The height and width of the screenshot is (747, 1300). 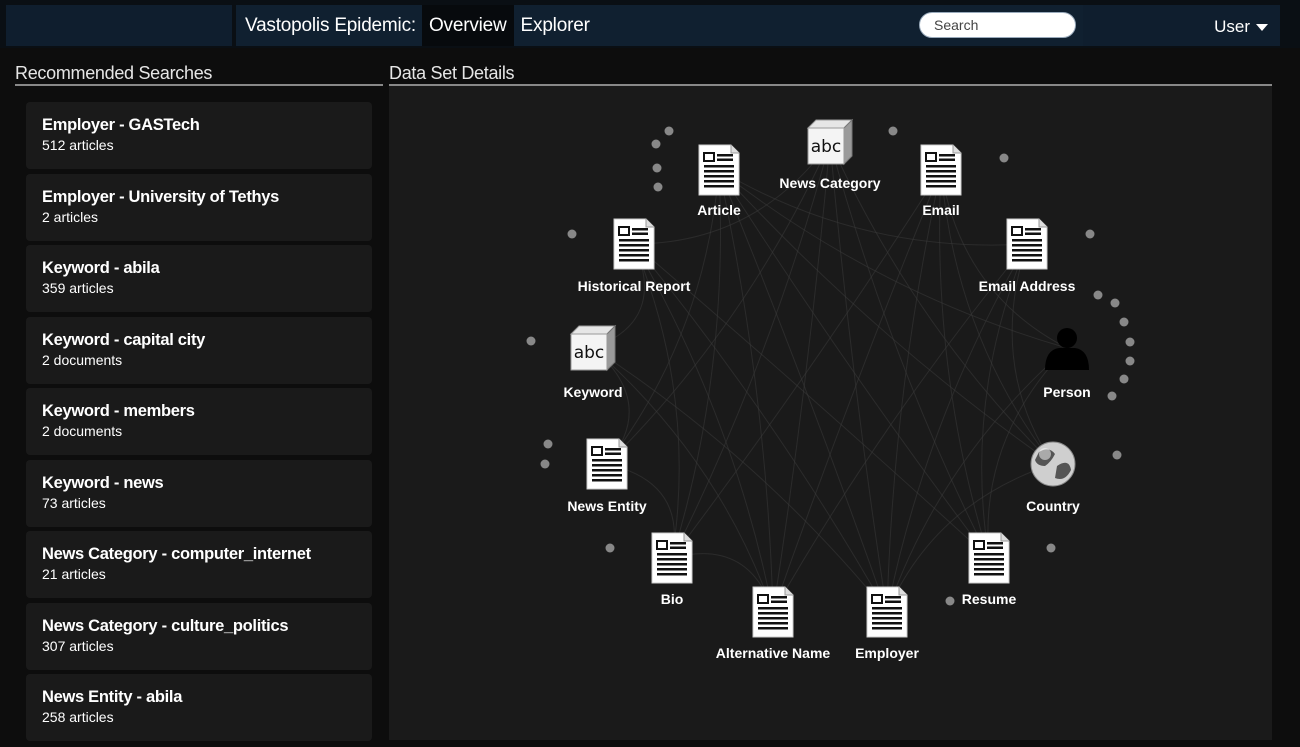 I want to click on graph-node-label: Article, so click(x=719, y=210).